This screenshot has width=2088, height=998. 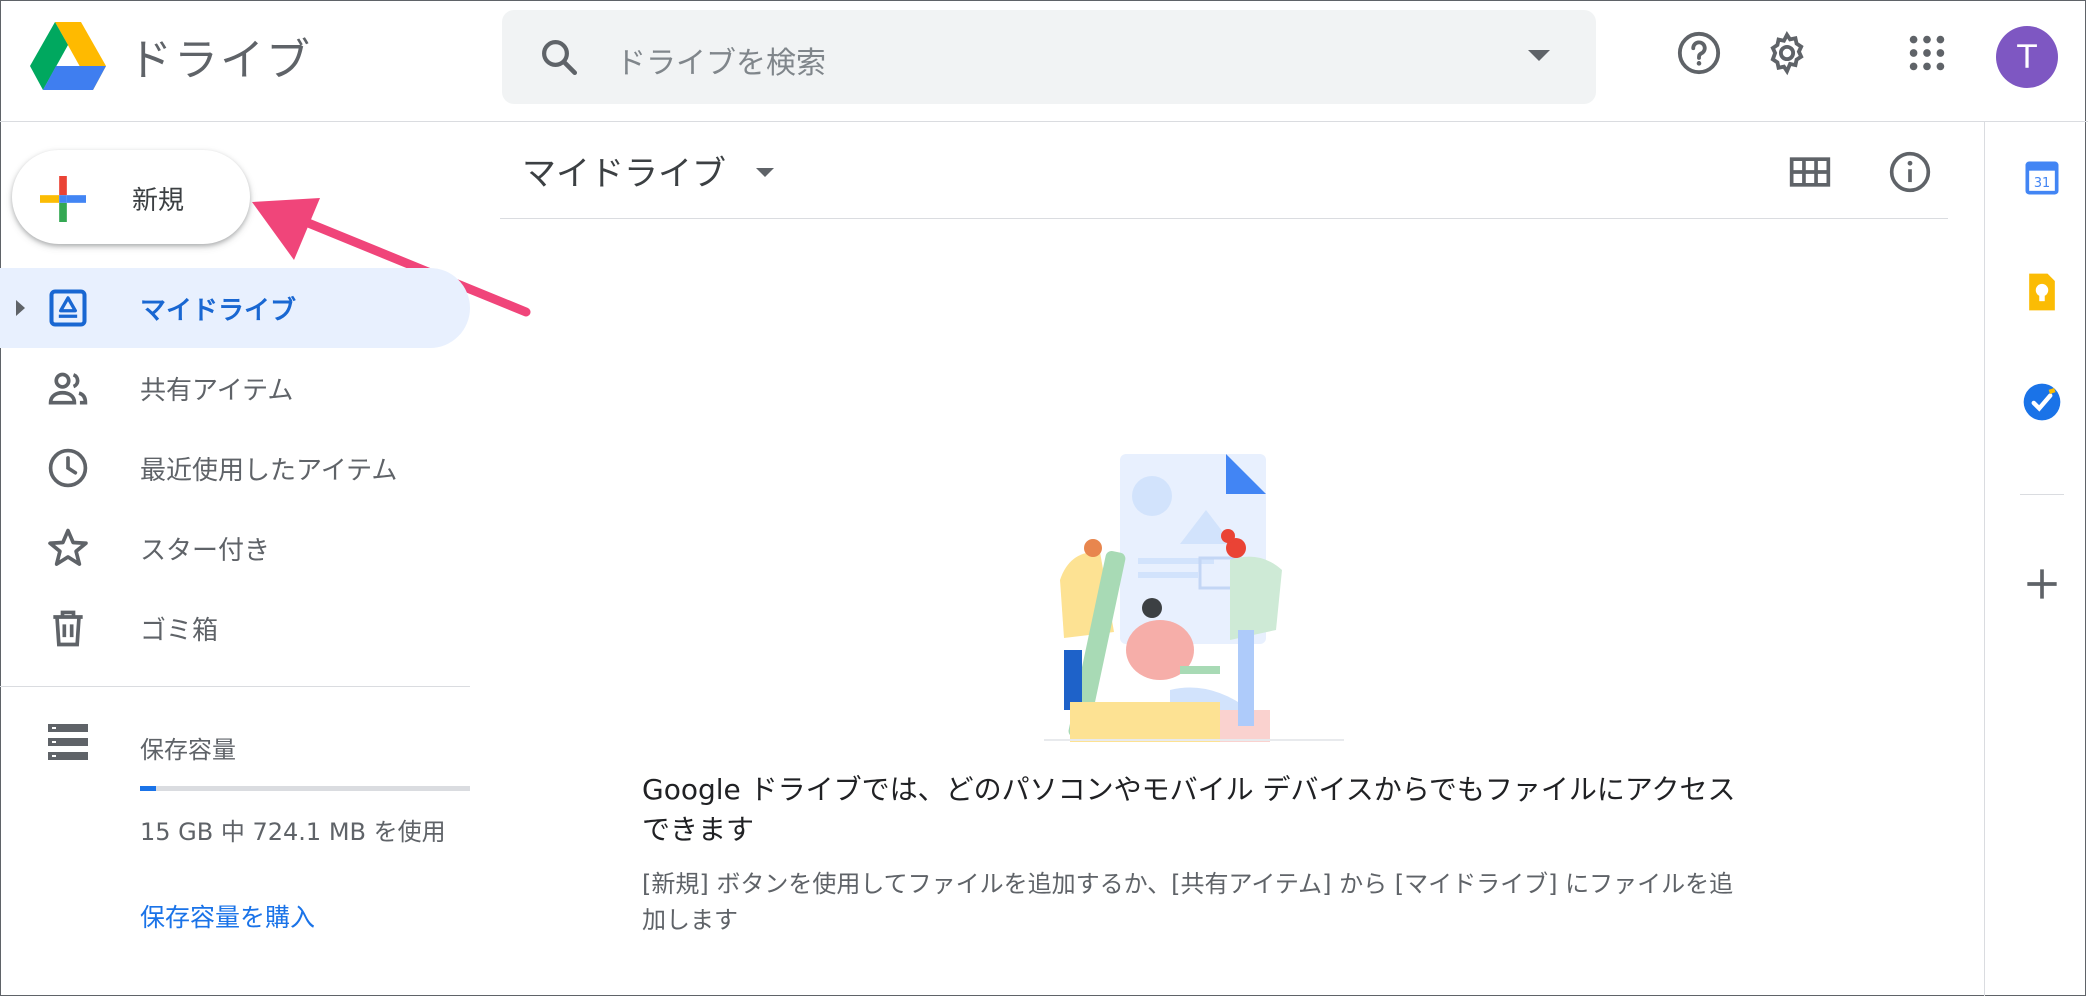 What do you see at coordinates (293, 832) in the screenshot?
I see `storage-usage-text: 15 GB 中 724.1 MB を使用` at bounding box center [293, 832].